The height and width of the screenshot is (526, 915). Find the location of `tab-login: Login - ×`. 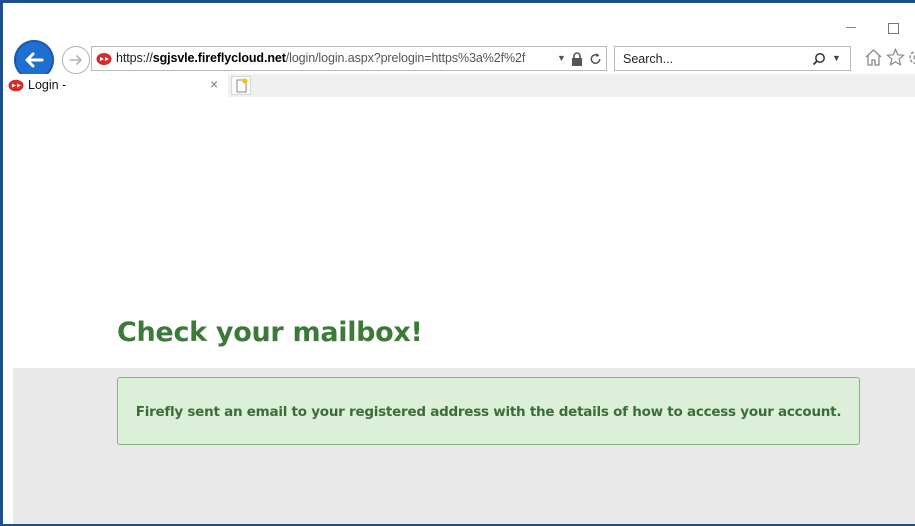

tab-login: Login - × is located at coordinates (115, 85).